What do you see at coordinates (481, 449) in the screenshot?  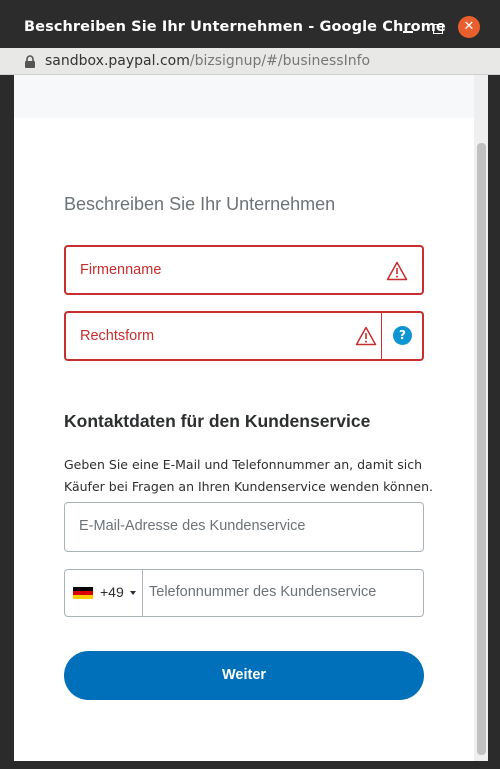 I see `scrollbar-thumb` at bounding box center [481, 449].